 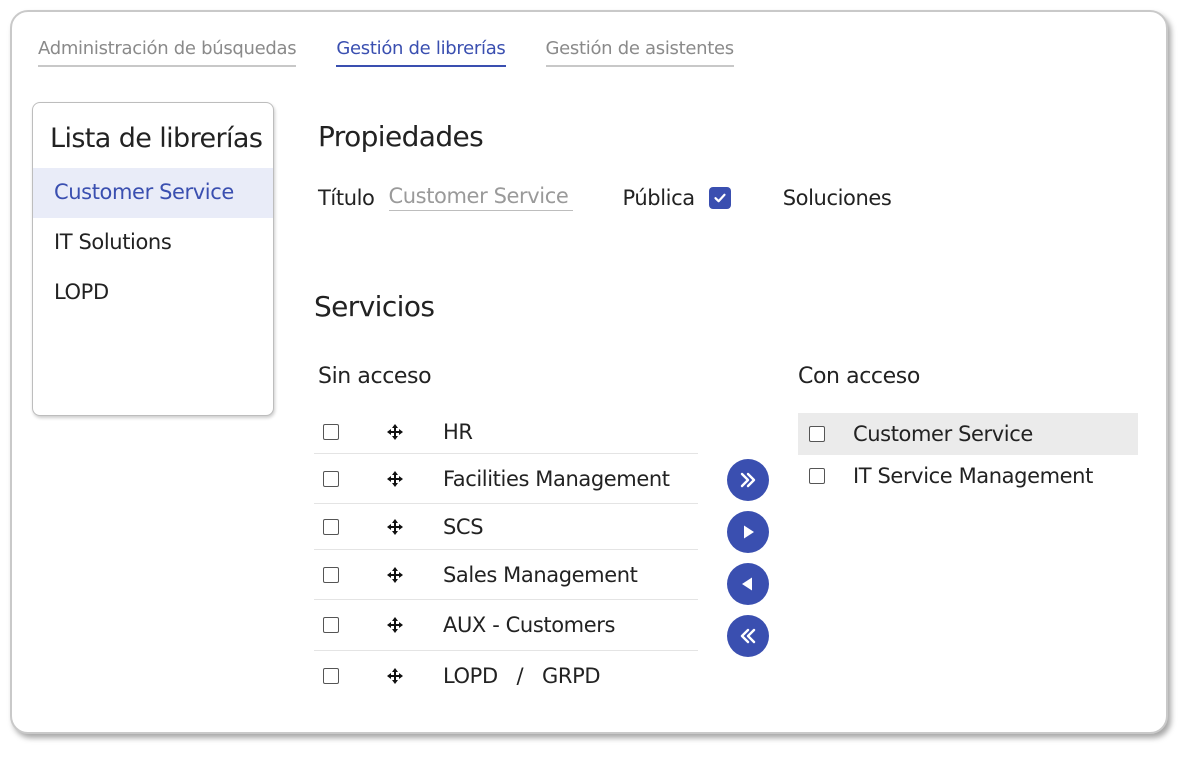 I want to click on service-name: Facilities Management, so click(x=556, y=478).